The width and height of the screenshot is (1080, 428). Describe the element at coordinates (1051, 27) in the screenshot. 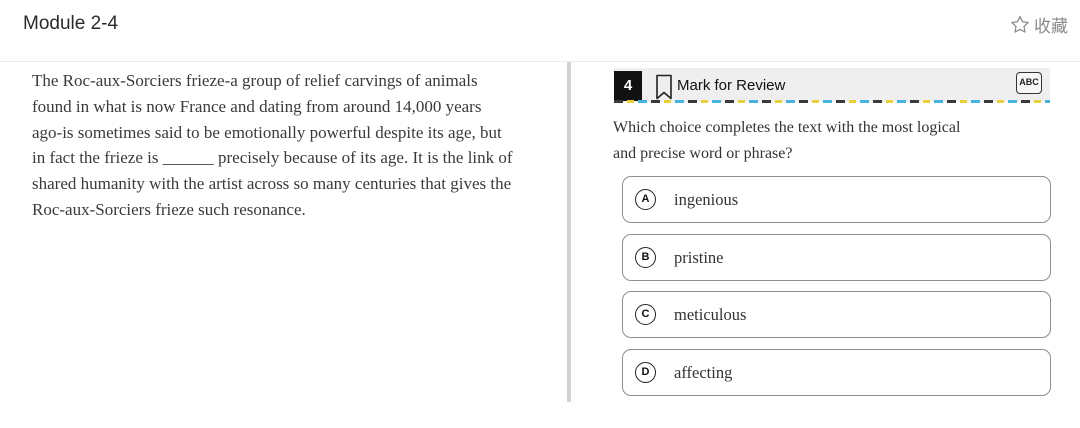

I see `favorite-label: 收藏` at that location.